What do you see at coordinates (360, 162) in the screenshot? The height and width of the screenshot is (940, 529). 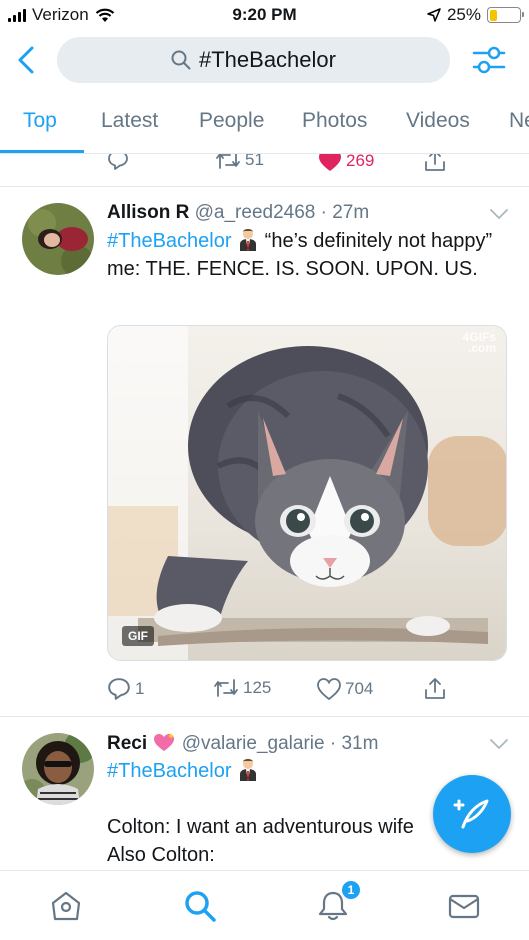 I see `like-count: 269` at bounding box center [360, 162].